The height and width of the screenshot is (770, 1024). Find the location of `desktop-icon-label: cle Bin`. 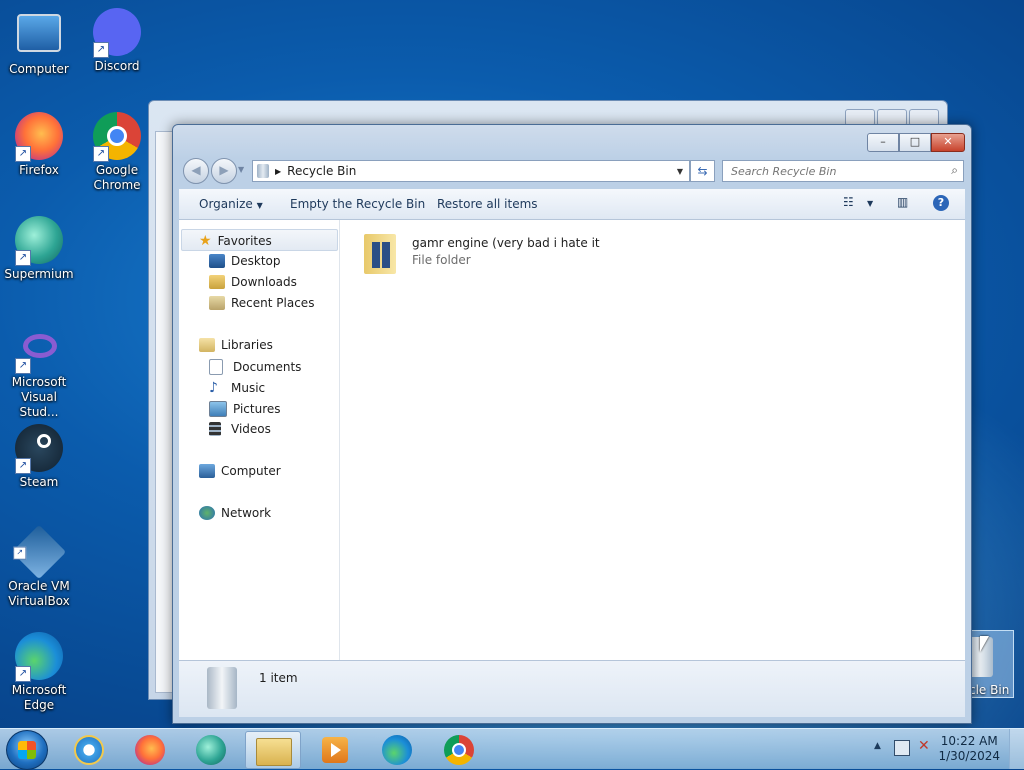

desktop-icon-label: cle Bin is located at coordinates (989, 690).